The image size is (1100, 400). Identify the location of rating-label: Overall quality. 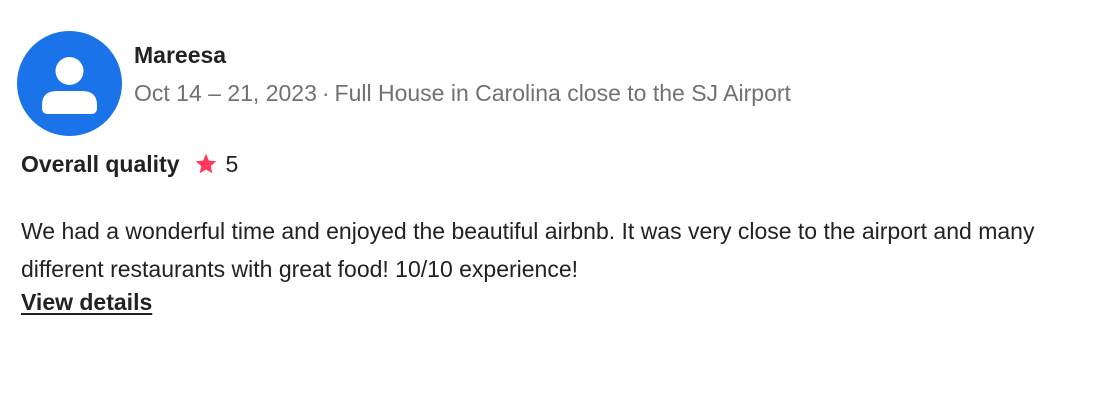
(100, 164).